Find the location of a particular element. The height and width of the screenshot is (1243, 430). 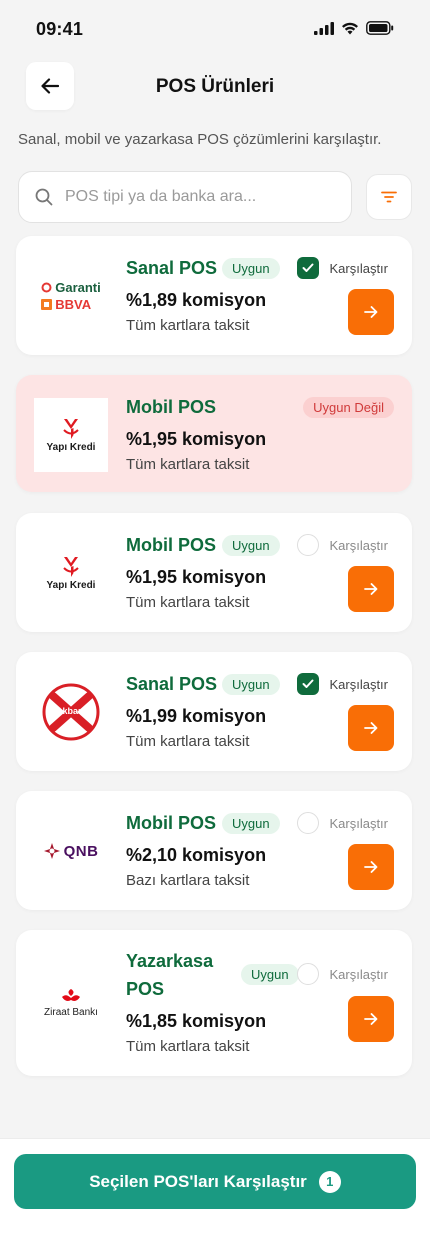

bank-logo: Ziraat Bankı is located at coordinates (71, 1003).